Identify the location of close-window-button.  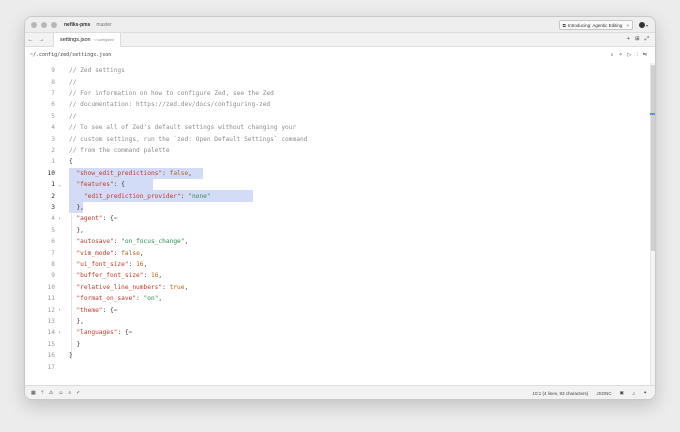
(34, 24).